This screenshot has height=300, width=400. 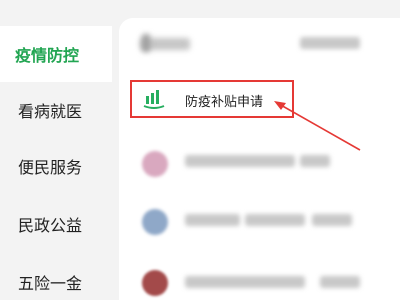 What do you see at coordinates (224, 102) in the screenshot?
I see `service-label: 防疫补贴申请` at bounding box center [224, 102].